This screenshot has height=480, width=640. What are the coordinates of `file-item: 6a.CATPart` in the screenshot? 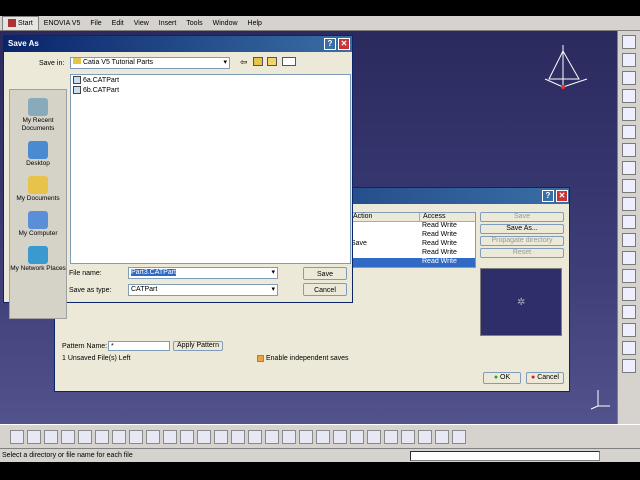 It's located at (210, 80).